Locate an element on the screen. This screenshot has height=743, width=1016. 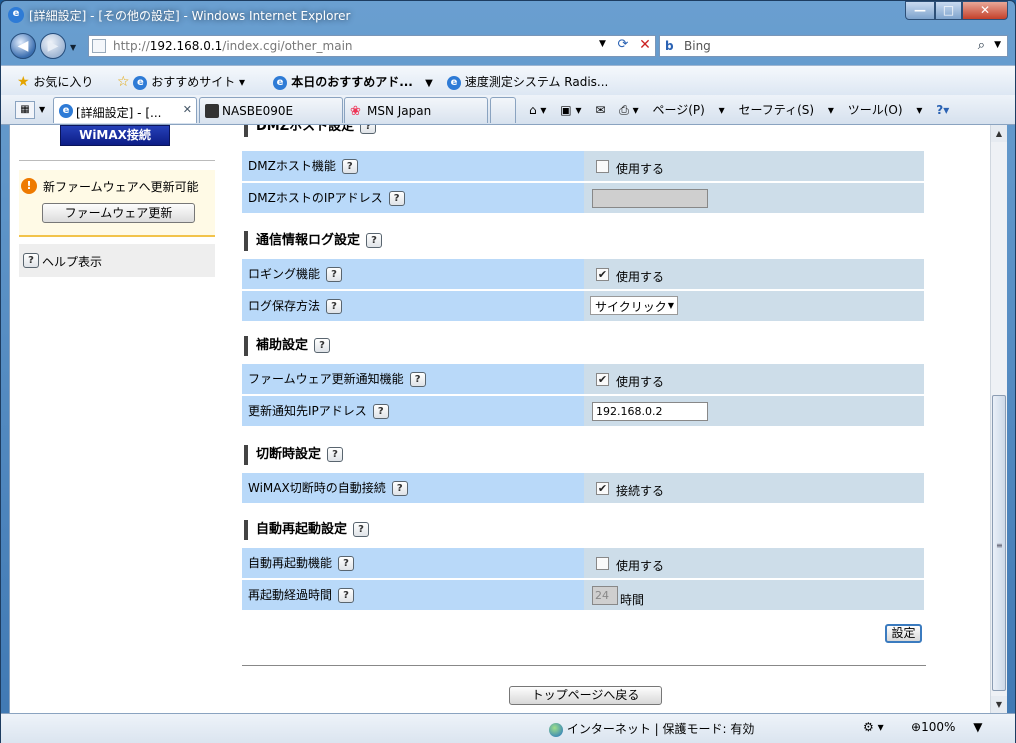
fav-item-label: おすすめサイト ▾ is located at coordinates (198, 82).